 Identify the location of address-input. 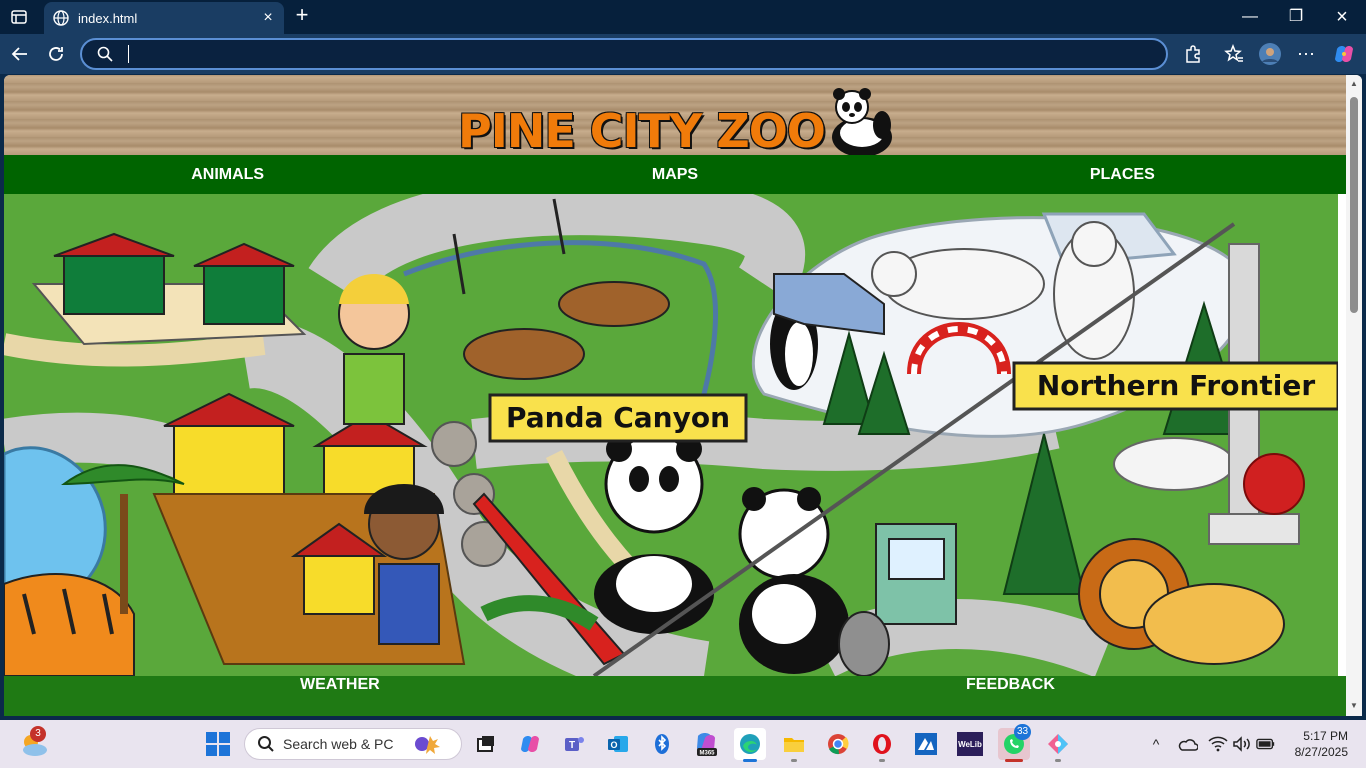
(633, 54).